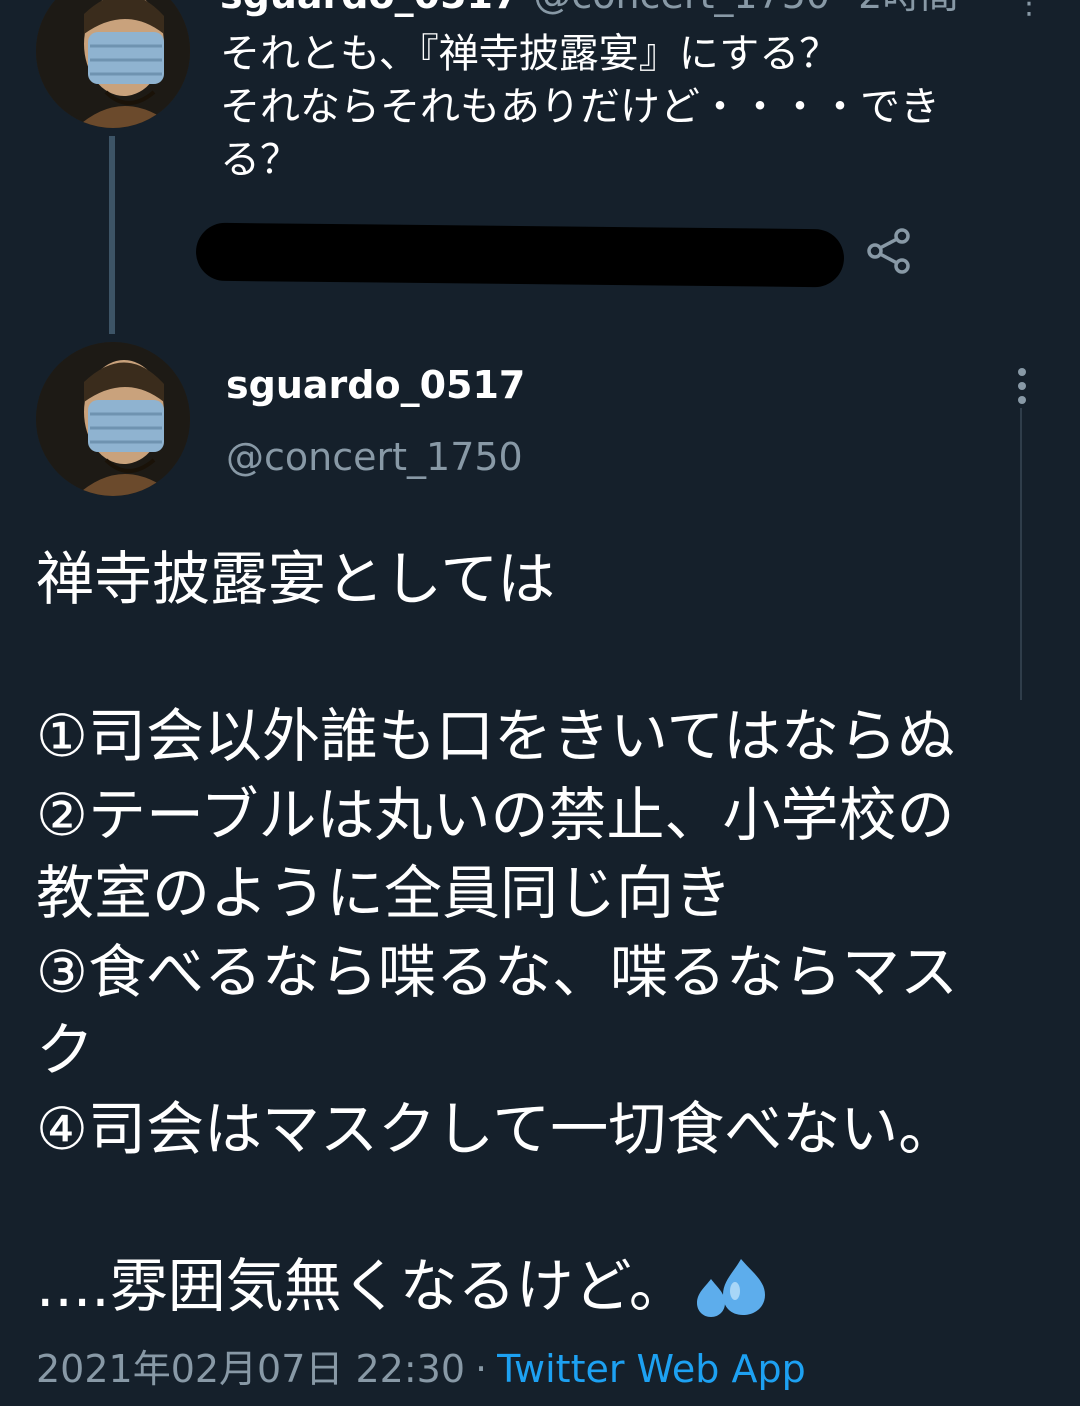 Image resolution: width=1080 pixels, height=1406 pixels. Describe the element at coordinates (496, 1128) in the screenshot. I see `tweet-text-line: ④司会はマスクして一切食べない。` at that location.